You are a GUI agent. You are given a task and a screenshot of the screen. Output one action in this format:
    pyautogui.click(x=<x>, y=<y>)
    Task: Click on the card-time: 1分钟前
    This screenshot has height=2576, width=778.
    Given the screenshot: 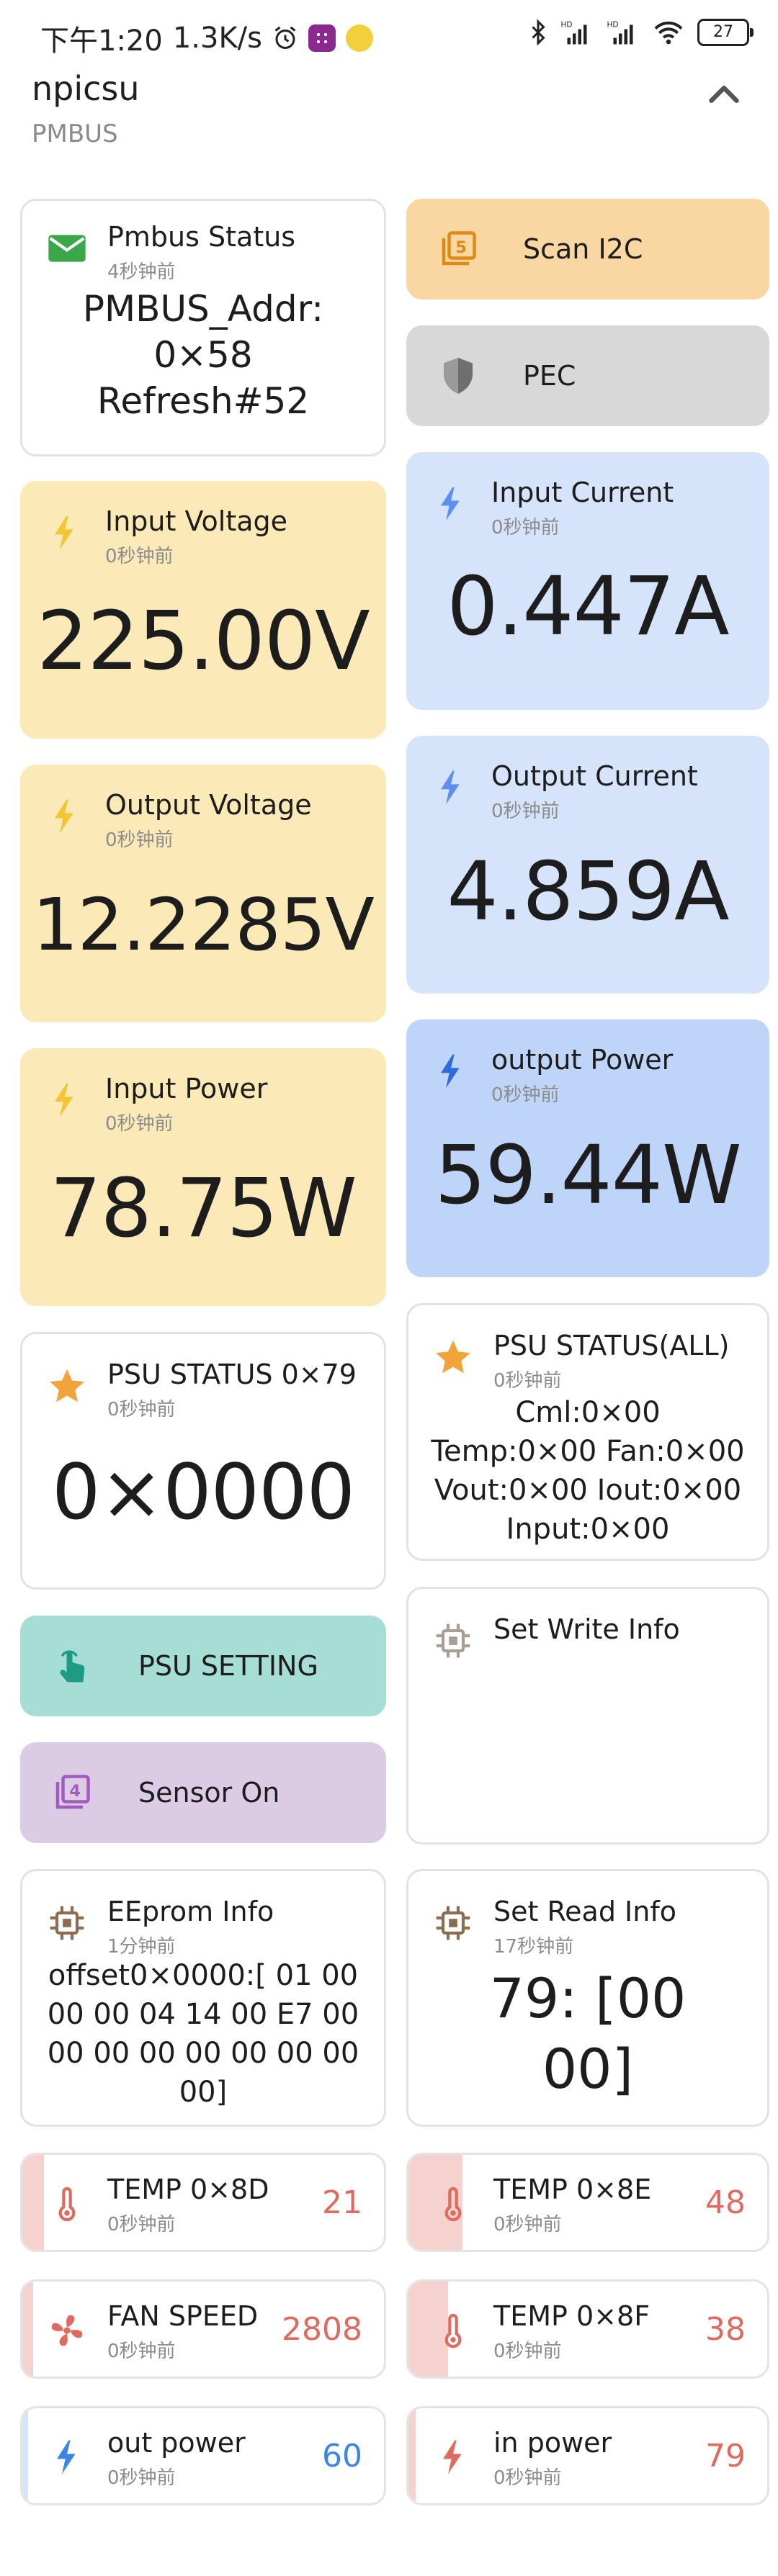 What is the action you would take?
    pyautogui.click(x=141, y=1947)
    